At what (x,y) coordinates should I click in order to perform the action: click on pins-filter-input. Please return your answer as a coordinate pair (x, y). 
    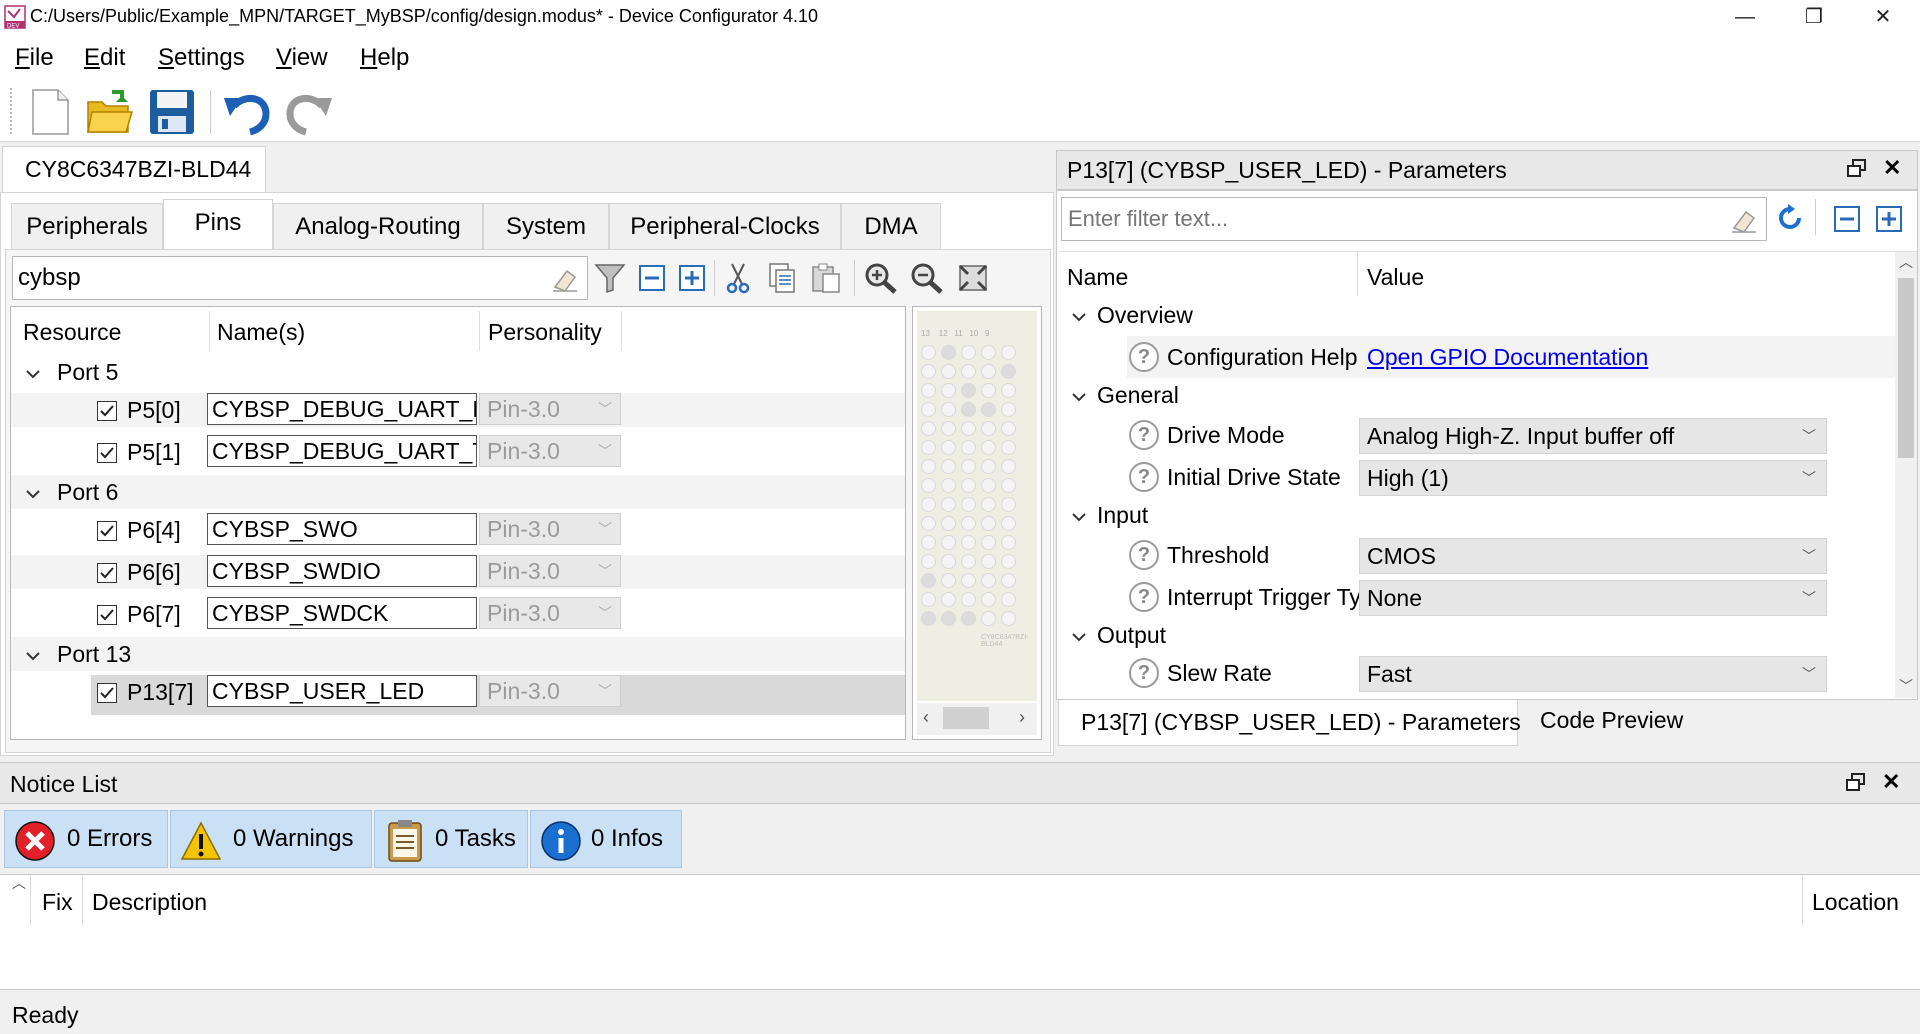
    Looking at the image, I should click on (273, 278).